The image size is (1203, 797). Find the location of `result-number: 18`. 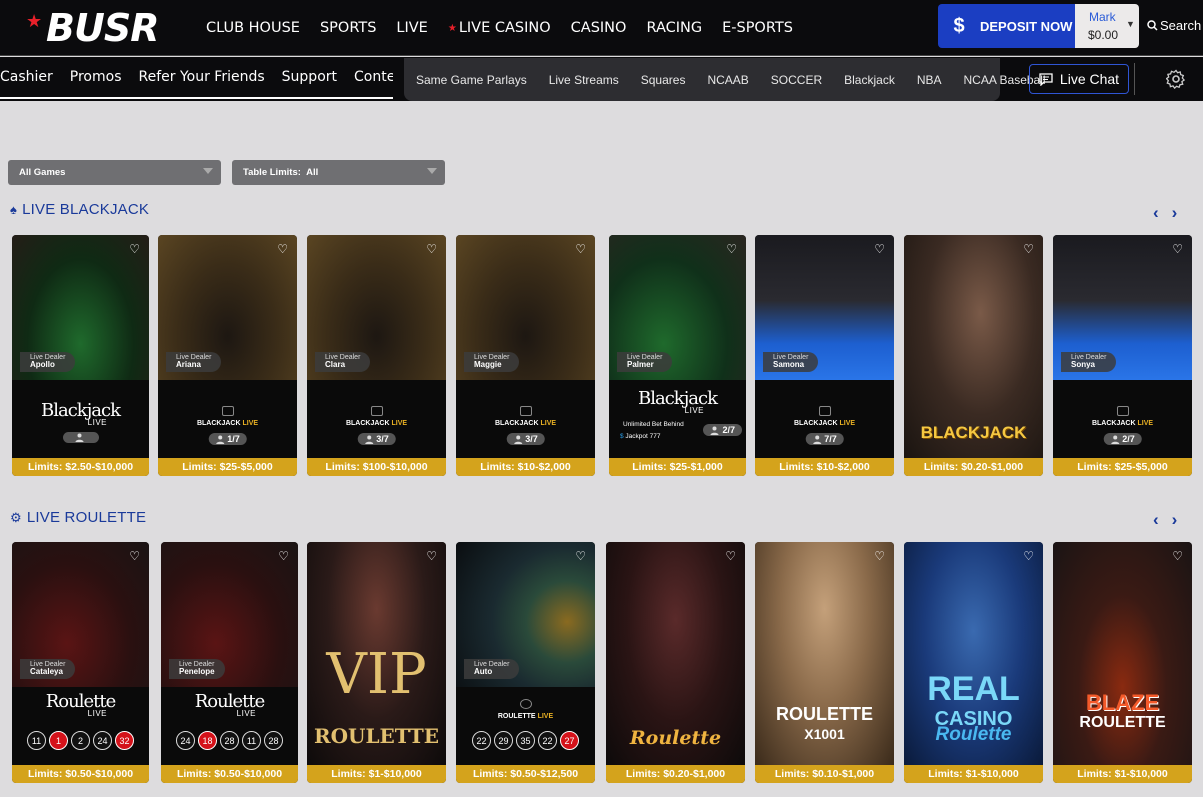

result-number: 18 is located at coordinates (207, 740).